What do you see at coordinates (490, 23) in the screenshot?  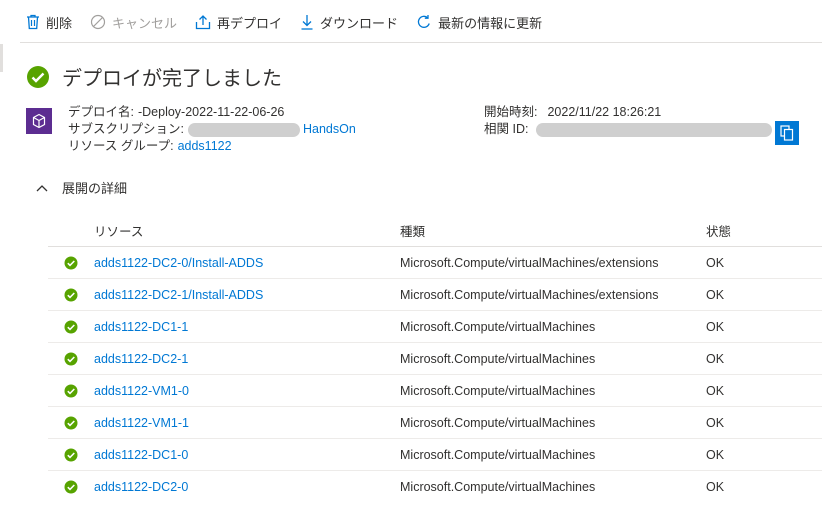 I see `refresh-label: 最新の情報に更新` at bounding box center [490, 23].